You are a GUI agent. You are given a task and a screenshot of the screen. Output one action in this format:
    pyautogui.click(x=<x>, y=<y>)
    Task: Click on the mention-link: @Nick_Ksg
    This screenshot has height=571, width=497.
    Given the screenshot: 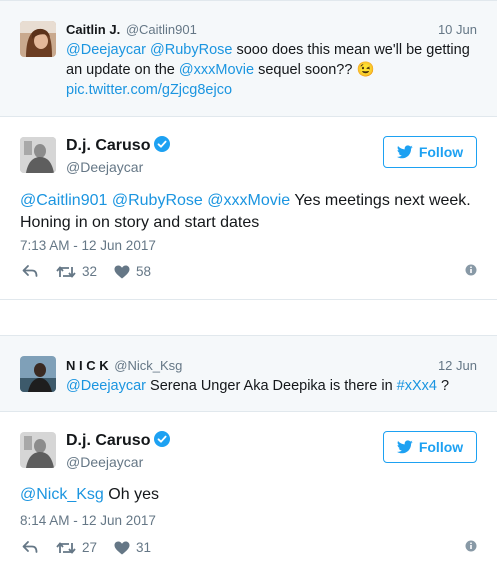 What is the action you would take?
    pyautogui.click(x=62, y=494)
    